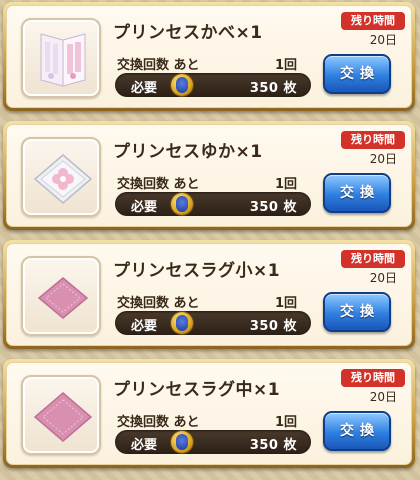 The width and height of the screenshot is (420, 480). Describe the element at coordinates (188, 33) in the screenshot. I see `item-title: プリンセスかべ×1` at that location.